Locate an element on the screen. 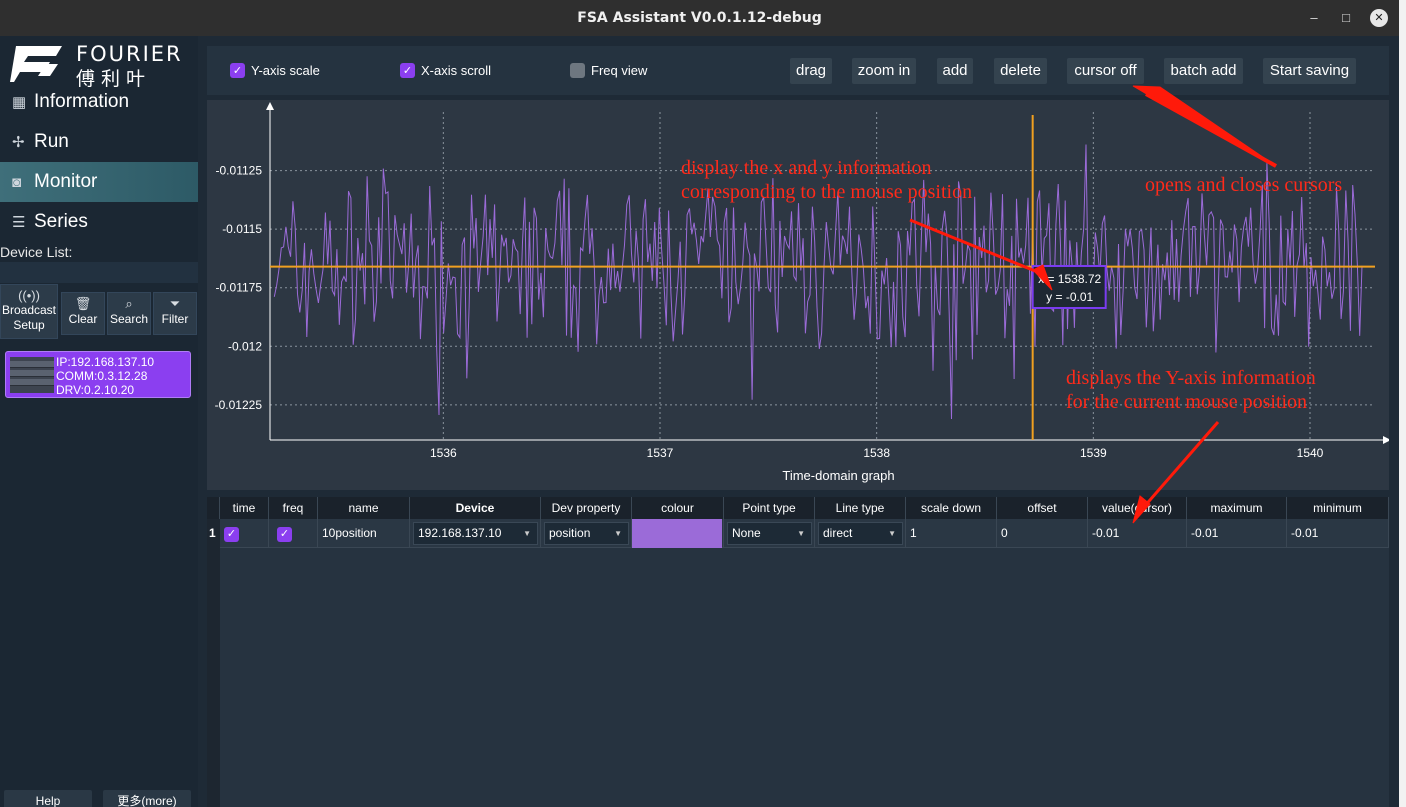  close-button: ✕ is located at coordinates (1379, 18).